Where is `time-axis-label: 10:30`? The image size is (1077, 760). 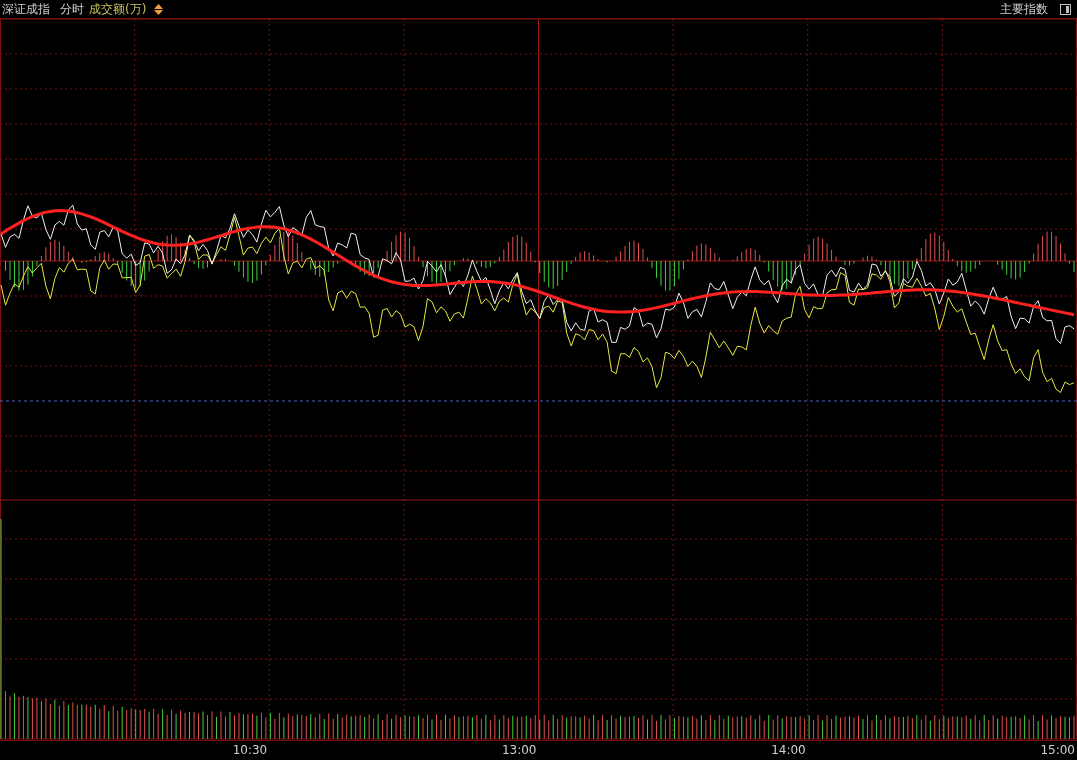
time-axis-label: 10:30 is located at coordinates (250, 750).